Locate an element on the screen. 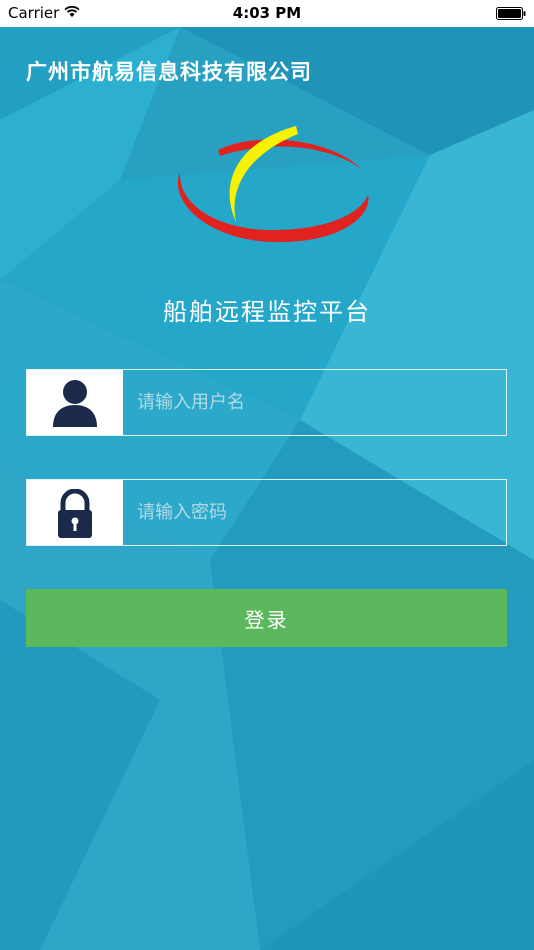  clock: 4:03 PM is located at coordinates (267, 13).